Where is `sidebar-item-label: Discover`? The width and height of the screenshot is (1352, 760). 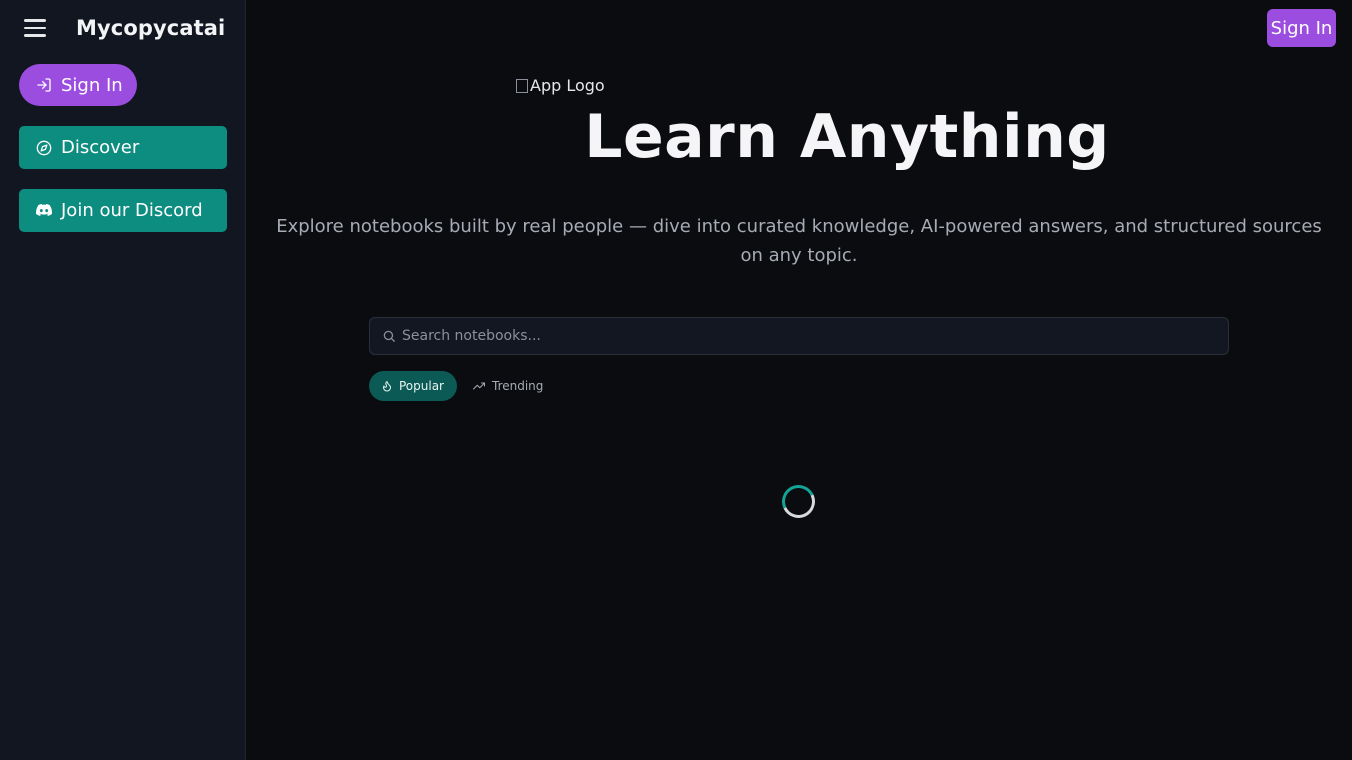 sidebar-item-label: Discover is located at coordinates (100, 147).